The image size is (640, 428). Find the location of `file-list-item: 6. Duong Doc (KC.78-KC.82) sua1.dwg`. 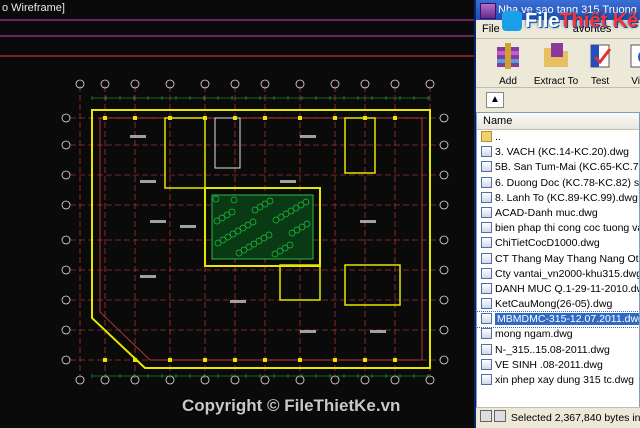

file-list-item: 6. Duong Doc (KC.78-KC.82) sua1.dwg is located at coordinates (558, 183).